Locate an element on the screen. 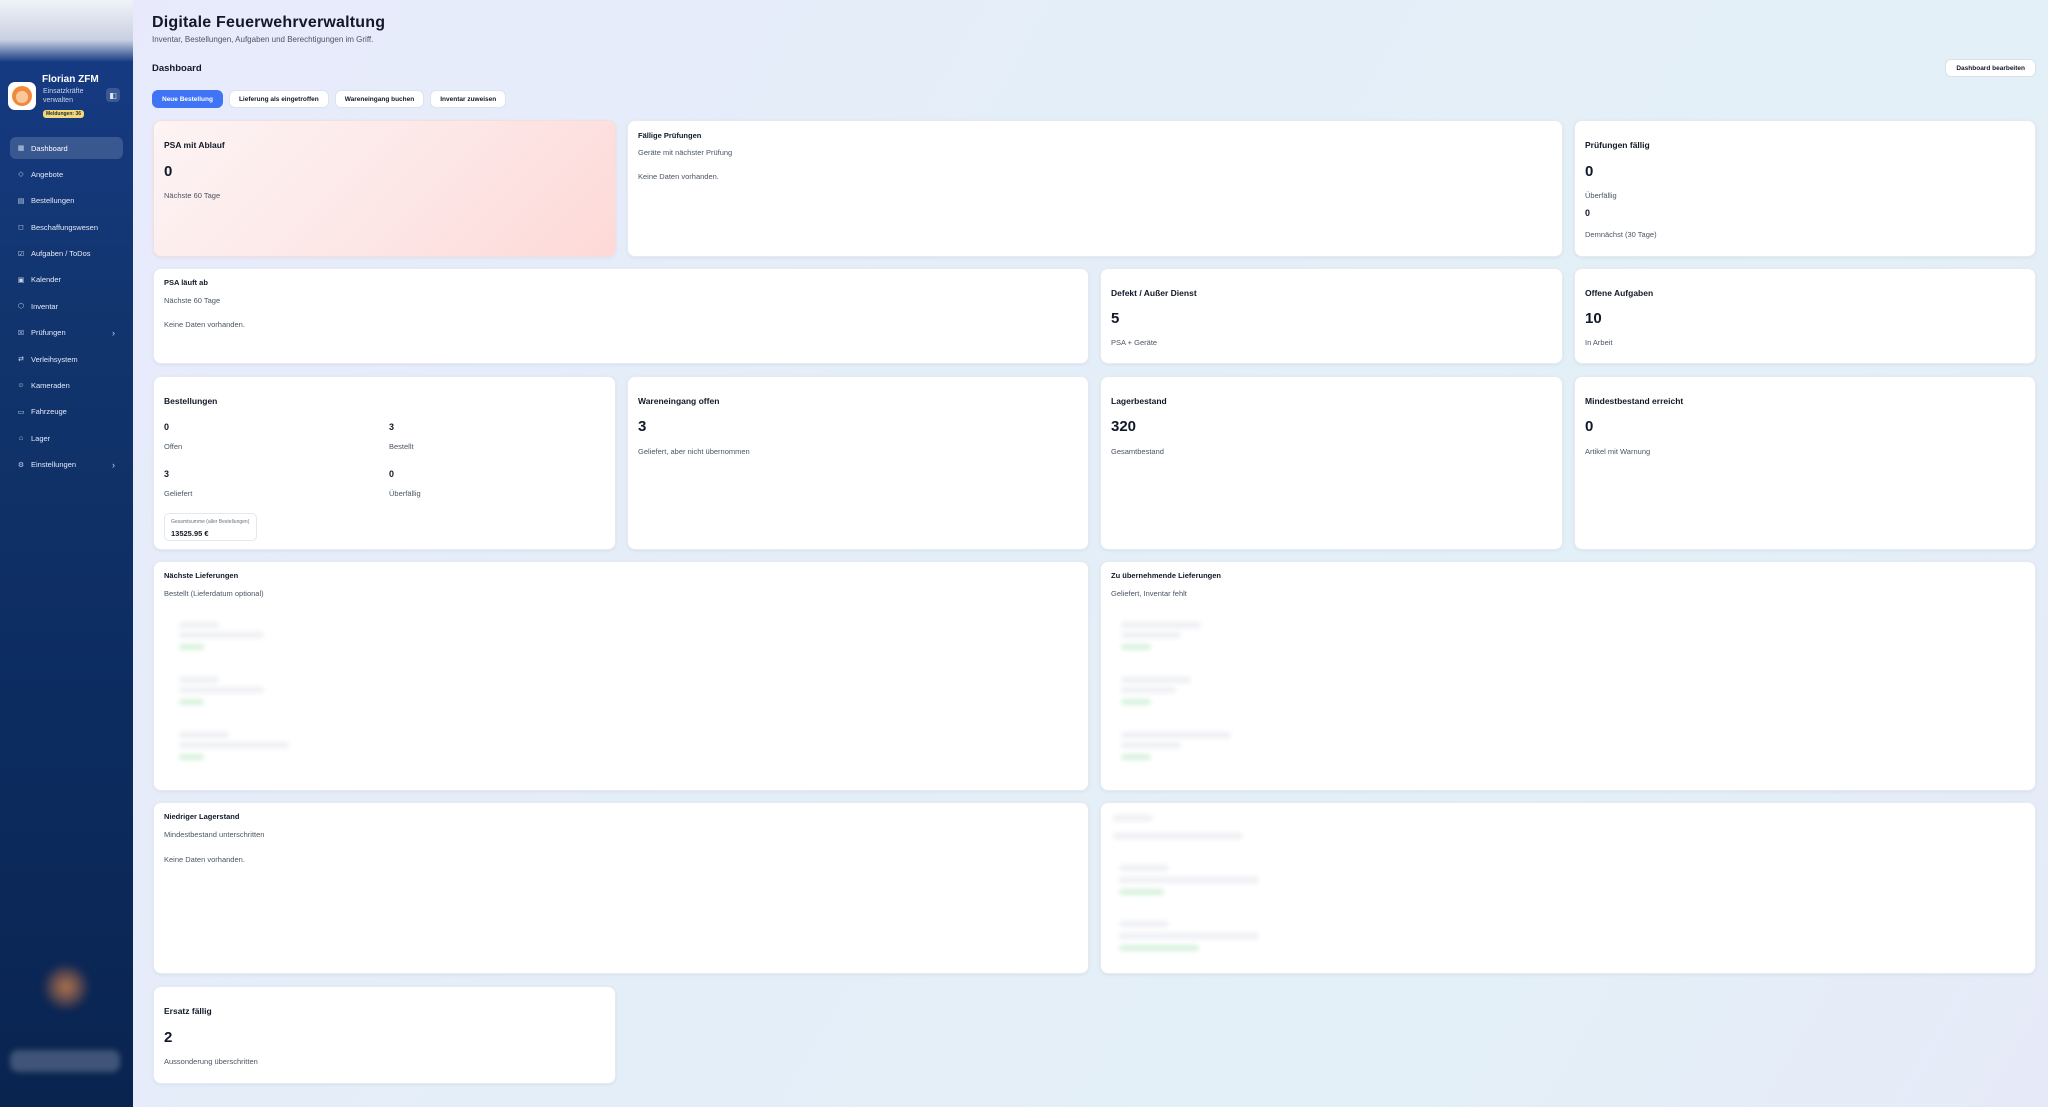 The height and width of the screenshot is (1107, 2048). card-title: Lagerbestand is located at coordinates (1139, 401).